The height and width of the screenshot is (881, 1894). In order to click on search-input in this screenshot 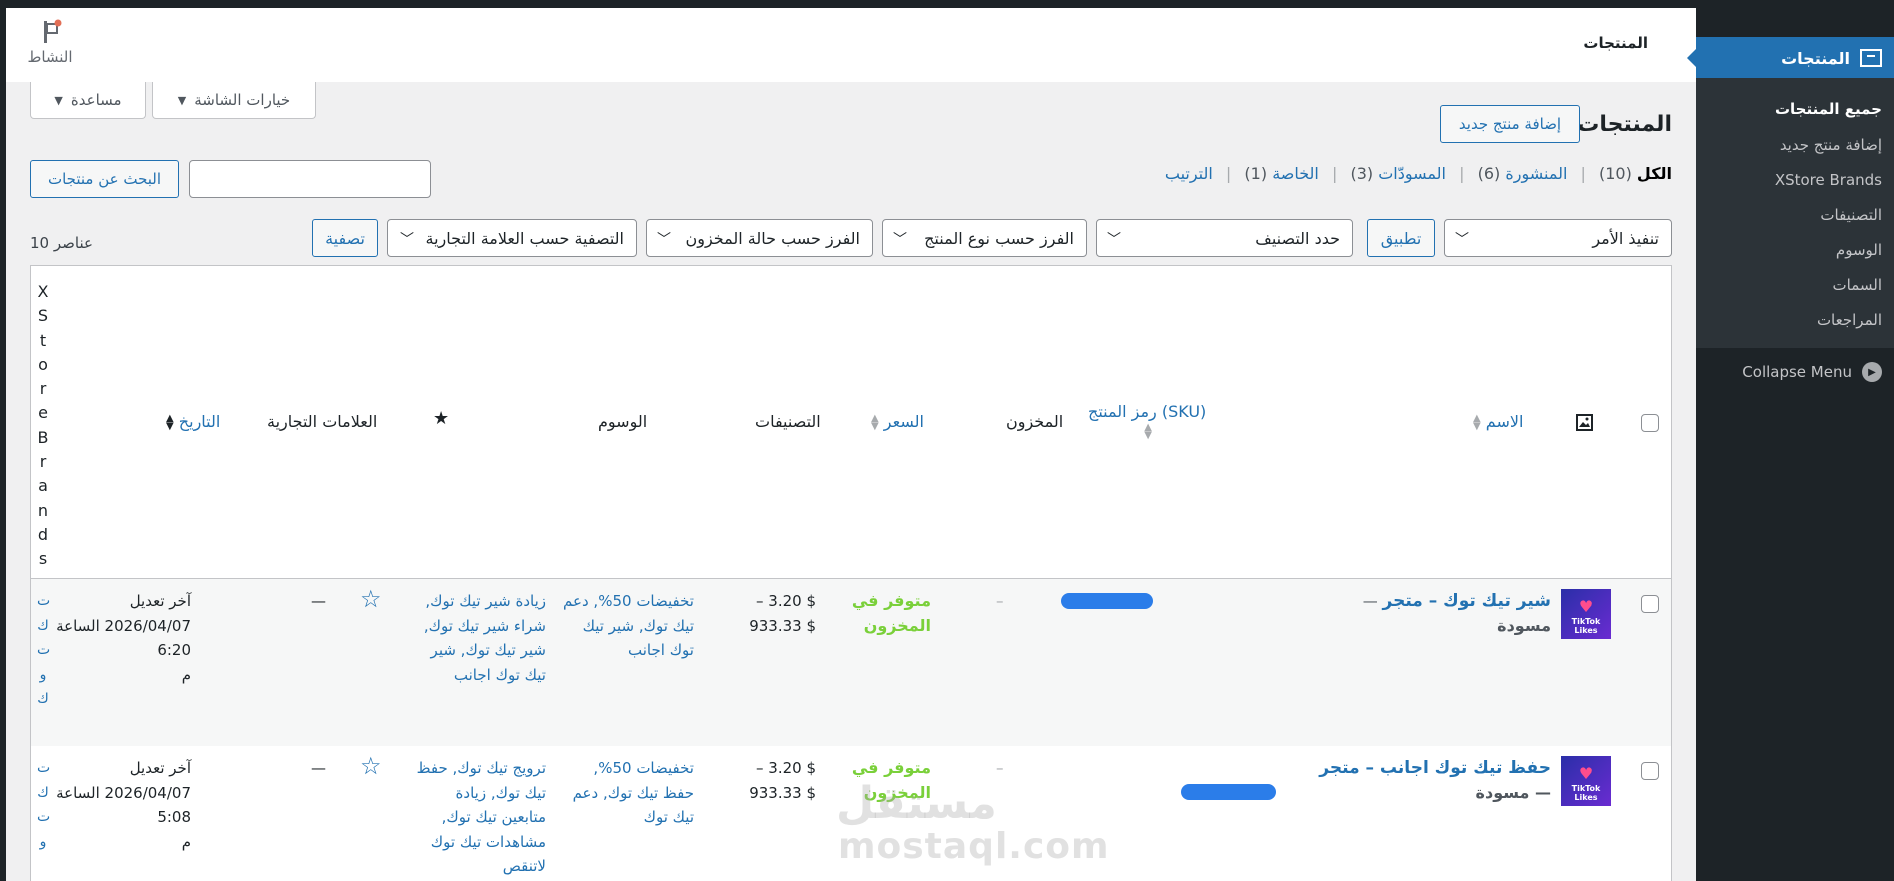, I will do `click(310, 179)`.